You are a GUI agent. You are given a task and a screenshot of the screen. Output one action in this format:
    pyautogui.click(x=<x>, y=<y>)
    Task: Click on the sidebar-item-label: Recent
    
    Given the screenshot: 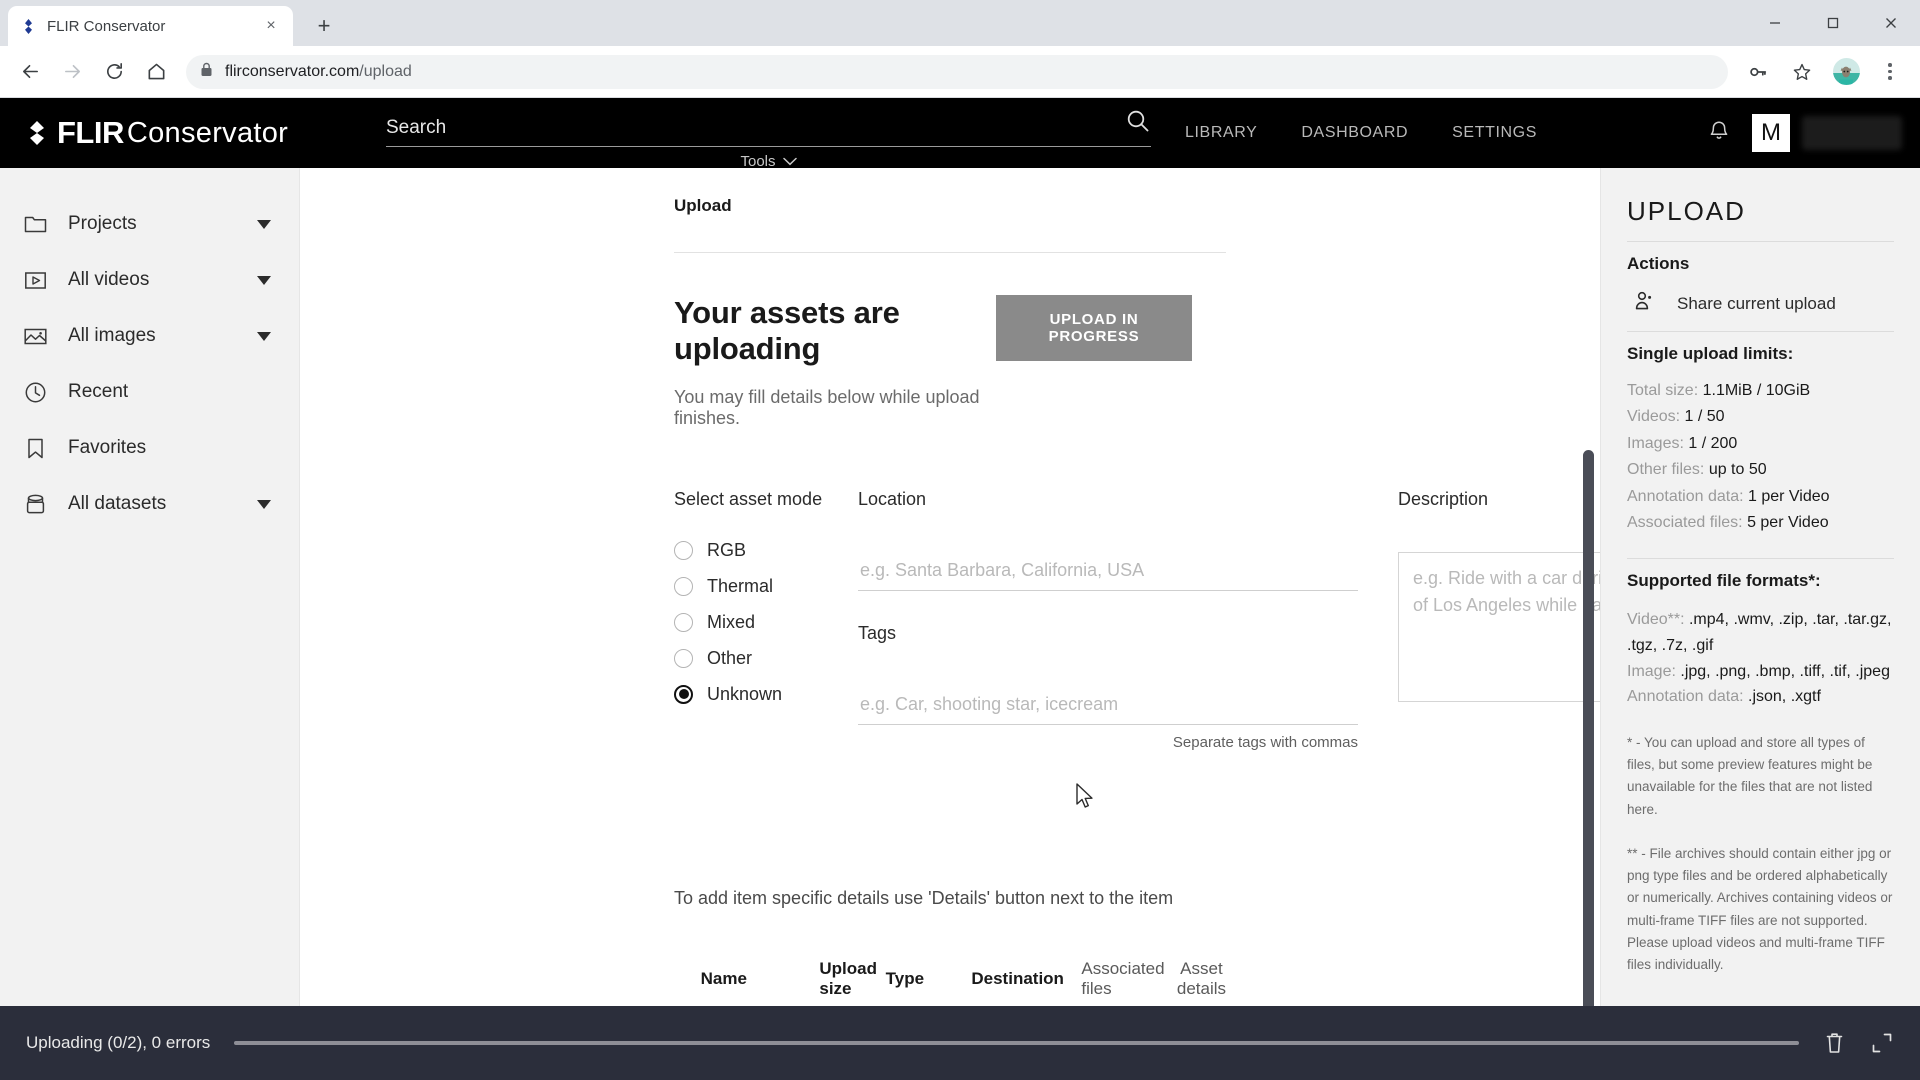 What is the action you would take?
    pyautogui.click(x=98, y=391)
    